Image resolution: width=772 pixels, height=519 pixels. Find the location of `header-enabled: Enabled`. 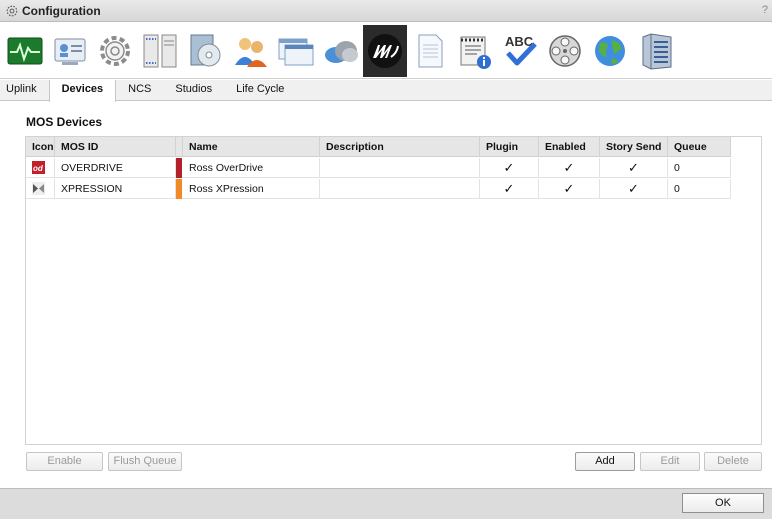

header-enabled: Enabled is located at coordinates (569, 147).